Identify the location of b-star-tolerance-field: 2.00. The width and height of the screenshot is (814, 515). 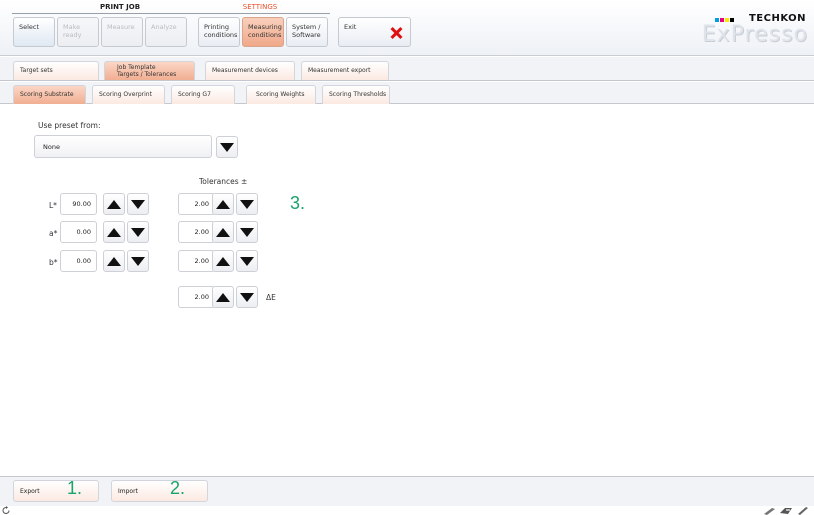
(196, 261).